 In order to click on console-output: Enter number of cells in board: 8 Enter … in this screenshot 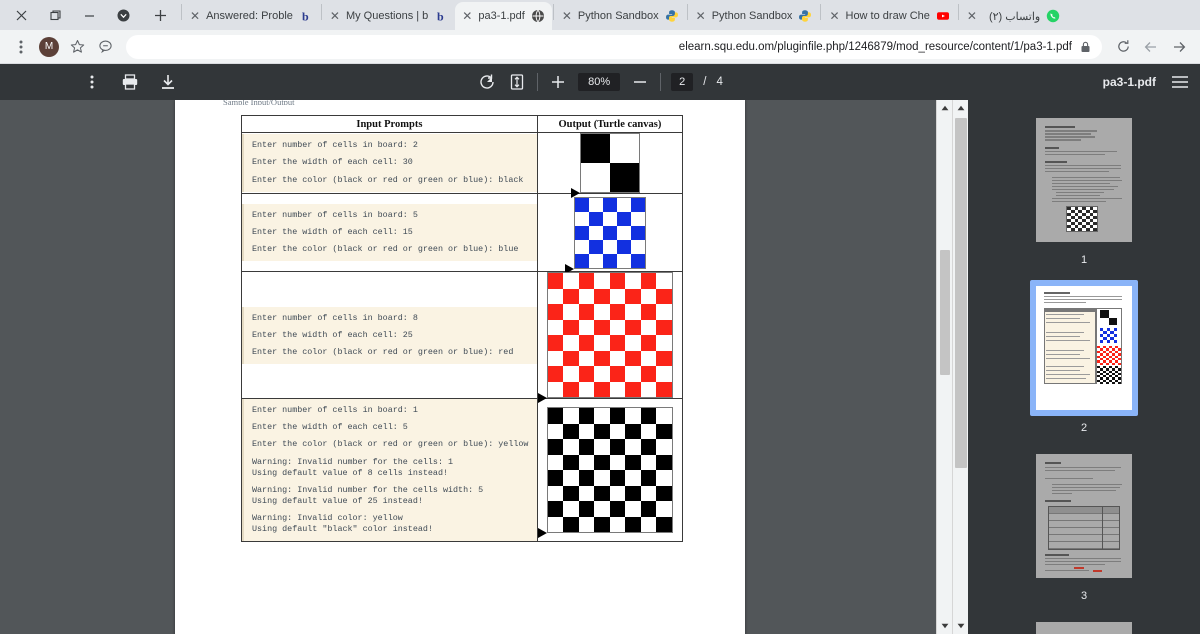, I will do `click(389, 335)`.